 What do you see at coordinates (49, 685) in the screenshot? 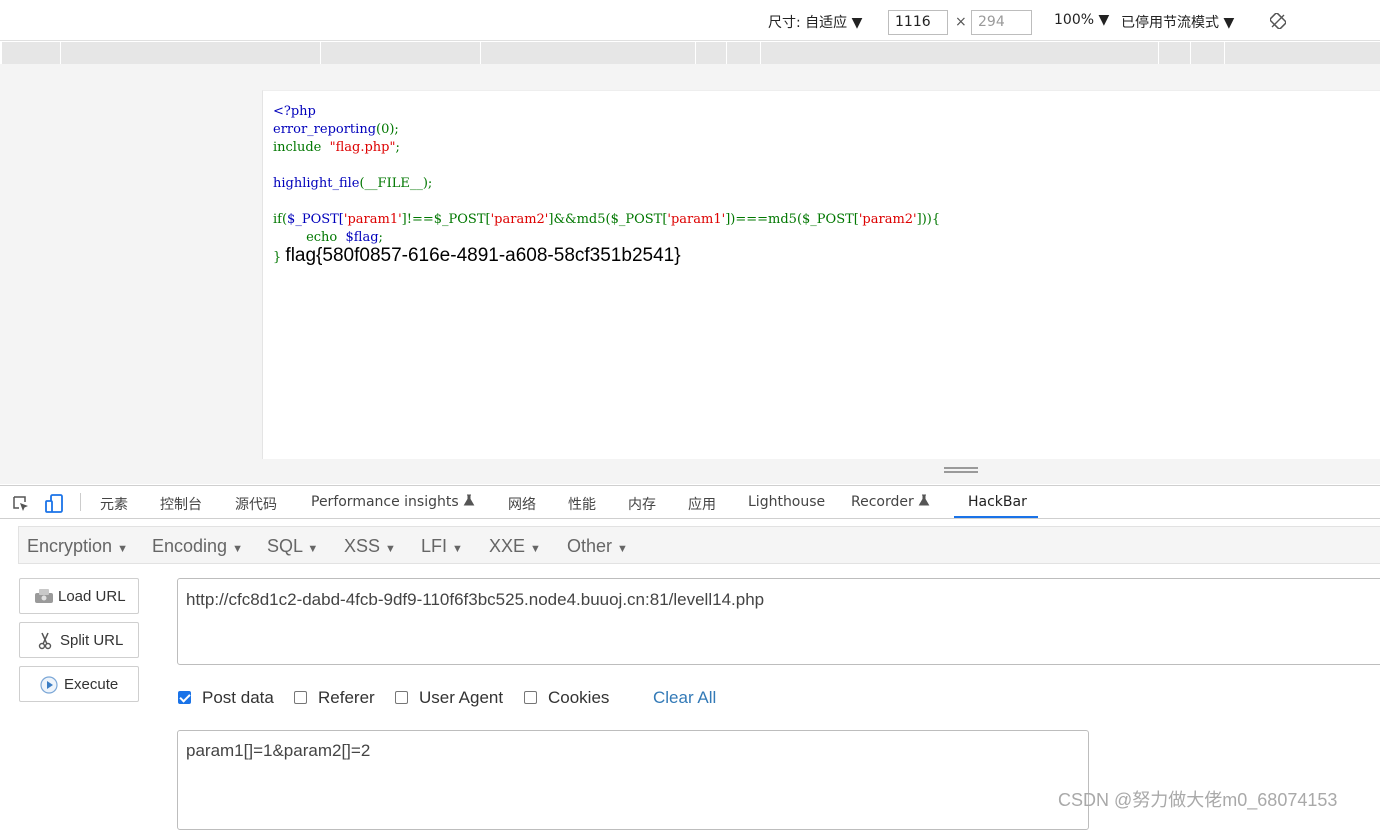
I see `play-icon` at bounding box center [49, 685].